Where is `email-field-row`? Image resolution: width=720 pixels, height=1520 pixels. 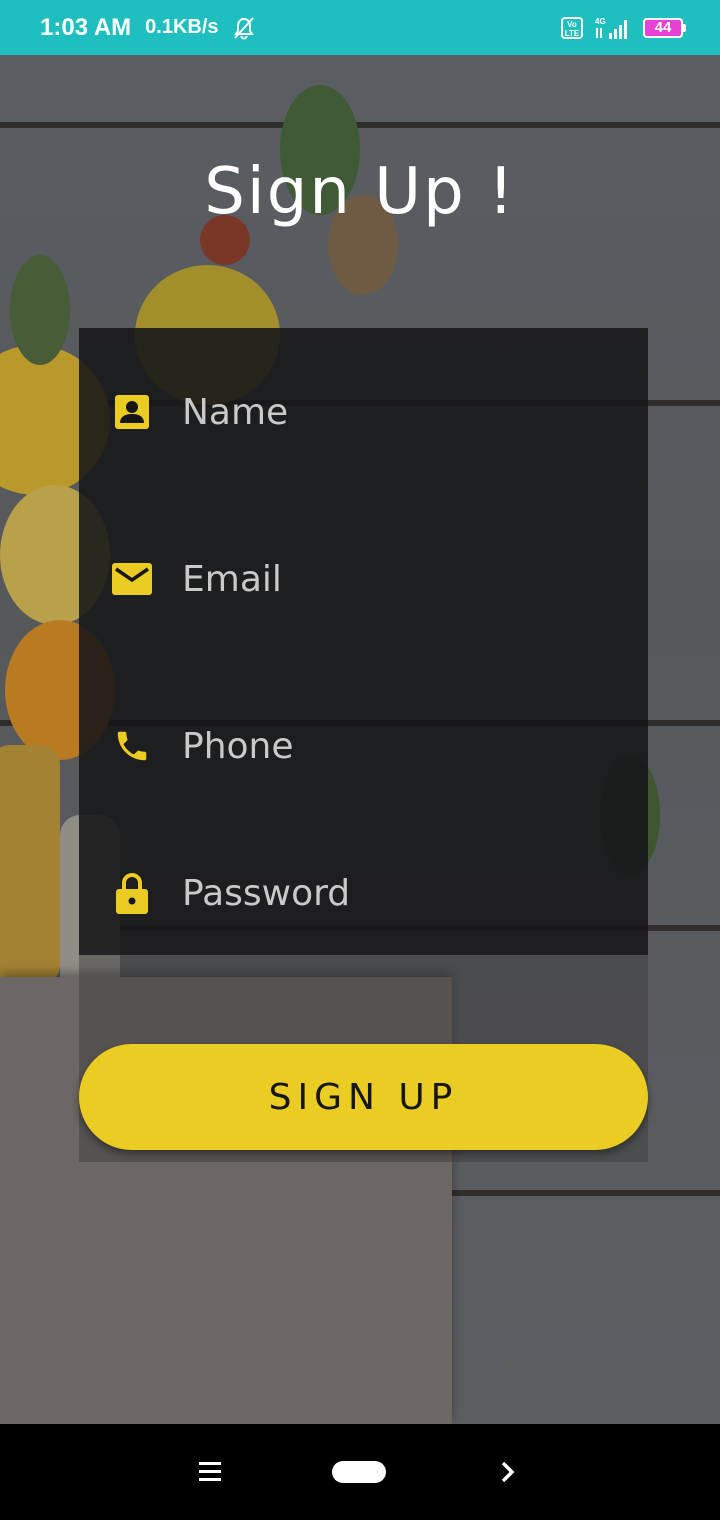 email-field-row is located at coordinates (363, 579).